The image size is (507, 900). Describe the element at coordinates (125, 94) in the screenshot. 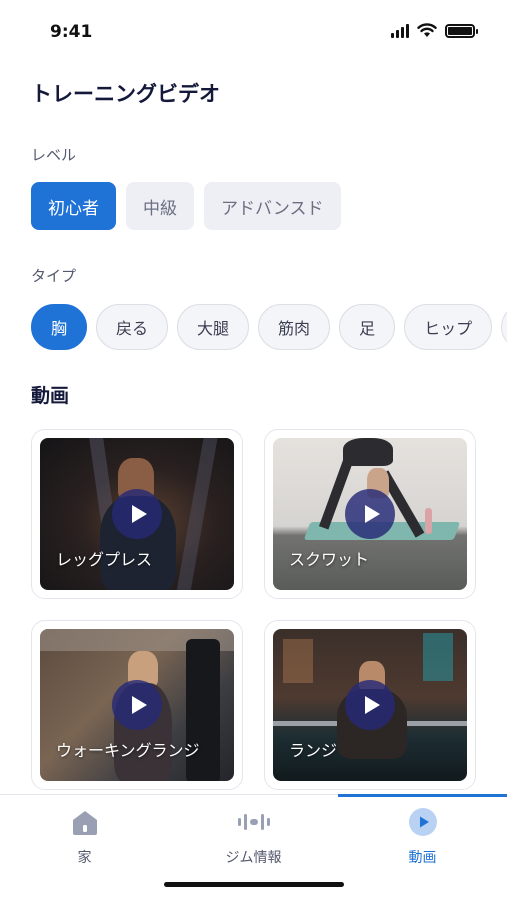

I see `page-title: トレーニングビデオ` at that location.